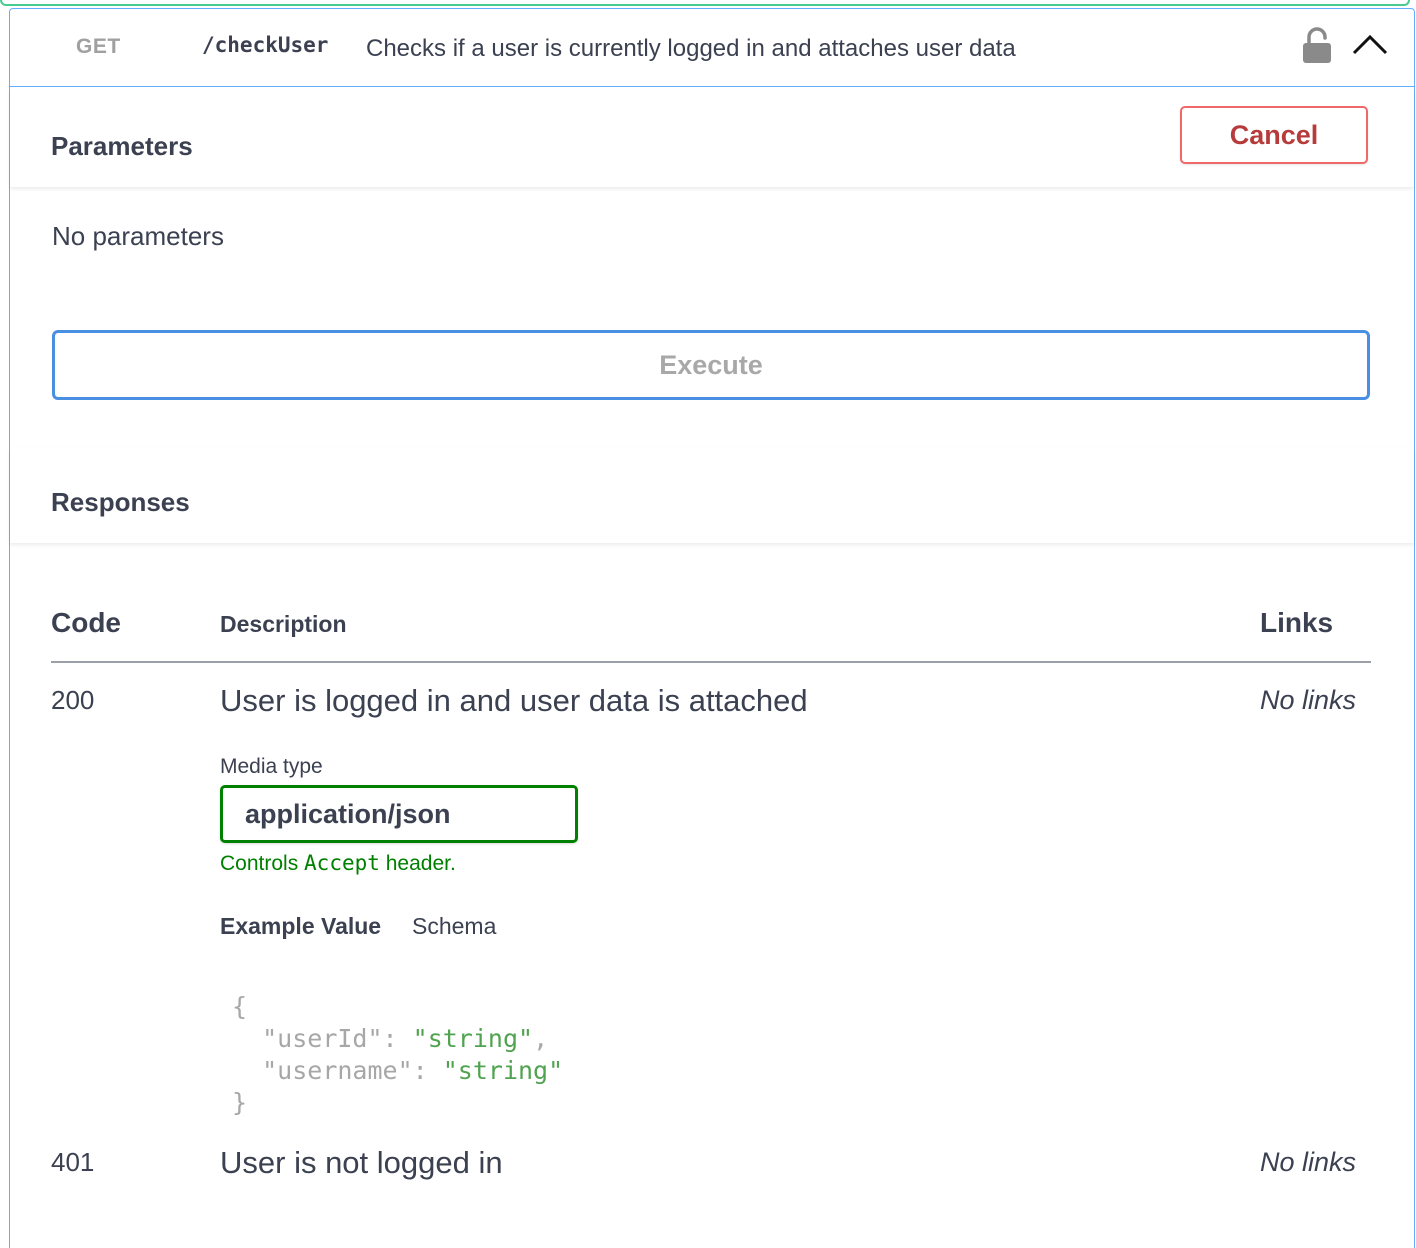 The height and width of the screenshot is (1248, 1416). I want to click on lock-icon, so click(1317, 47).